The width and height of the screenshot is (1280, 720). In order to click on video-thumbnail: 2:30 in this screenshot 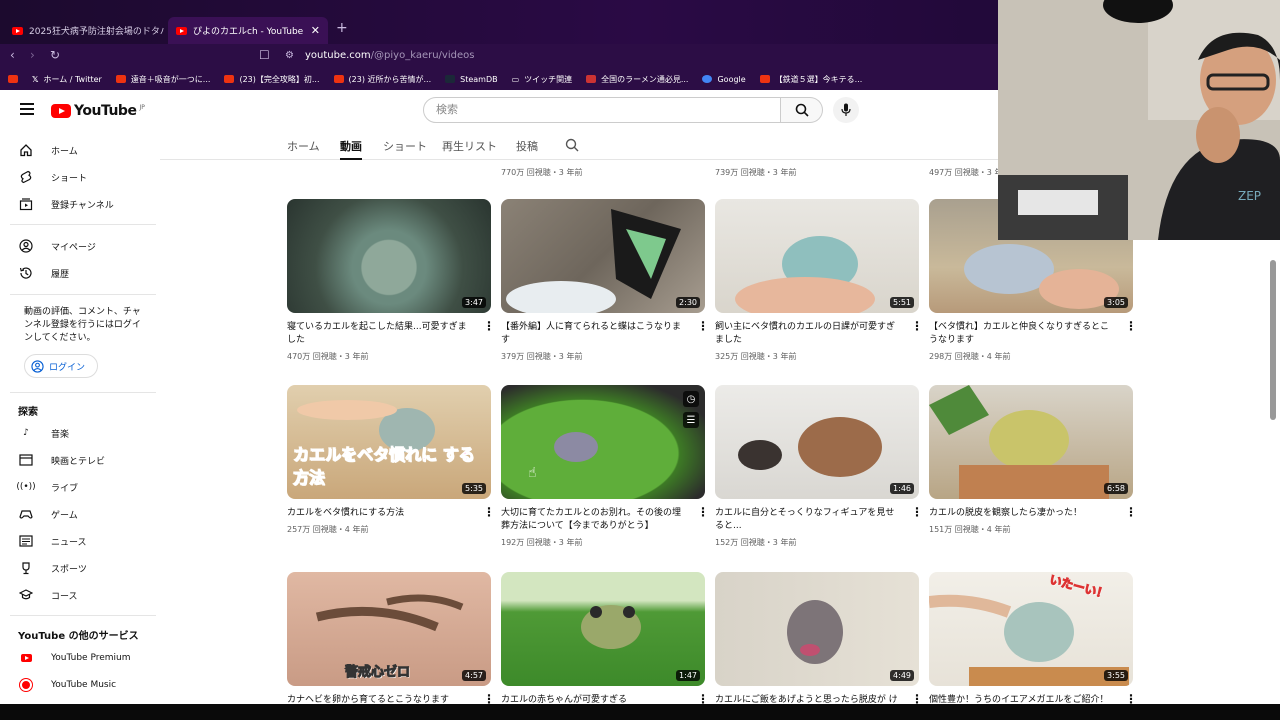, I will do `click(603, 256)`.